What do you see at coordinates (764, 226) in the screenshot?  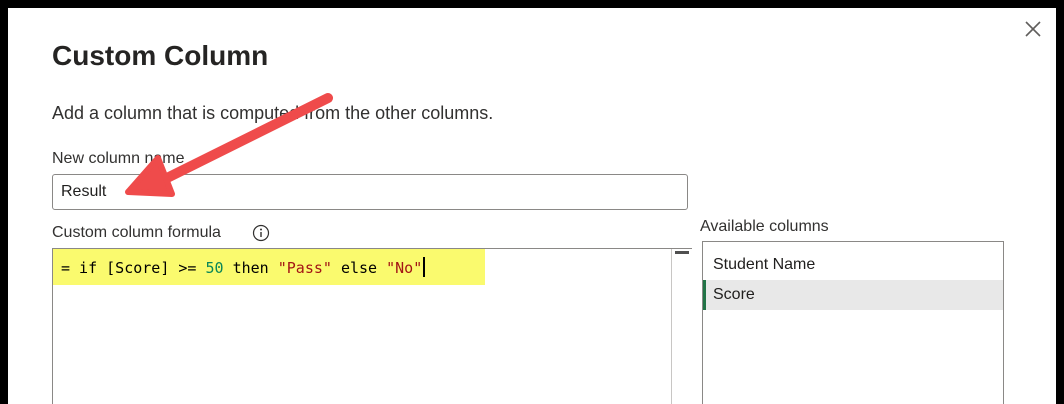 I see `available-columns-label: Available columns` at bounding box center [764, 226].